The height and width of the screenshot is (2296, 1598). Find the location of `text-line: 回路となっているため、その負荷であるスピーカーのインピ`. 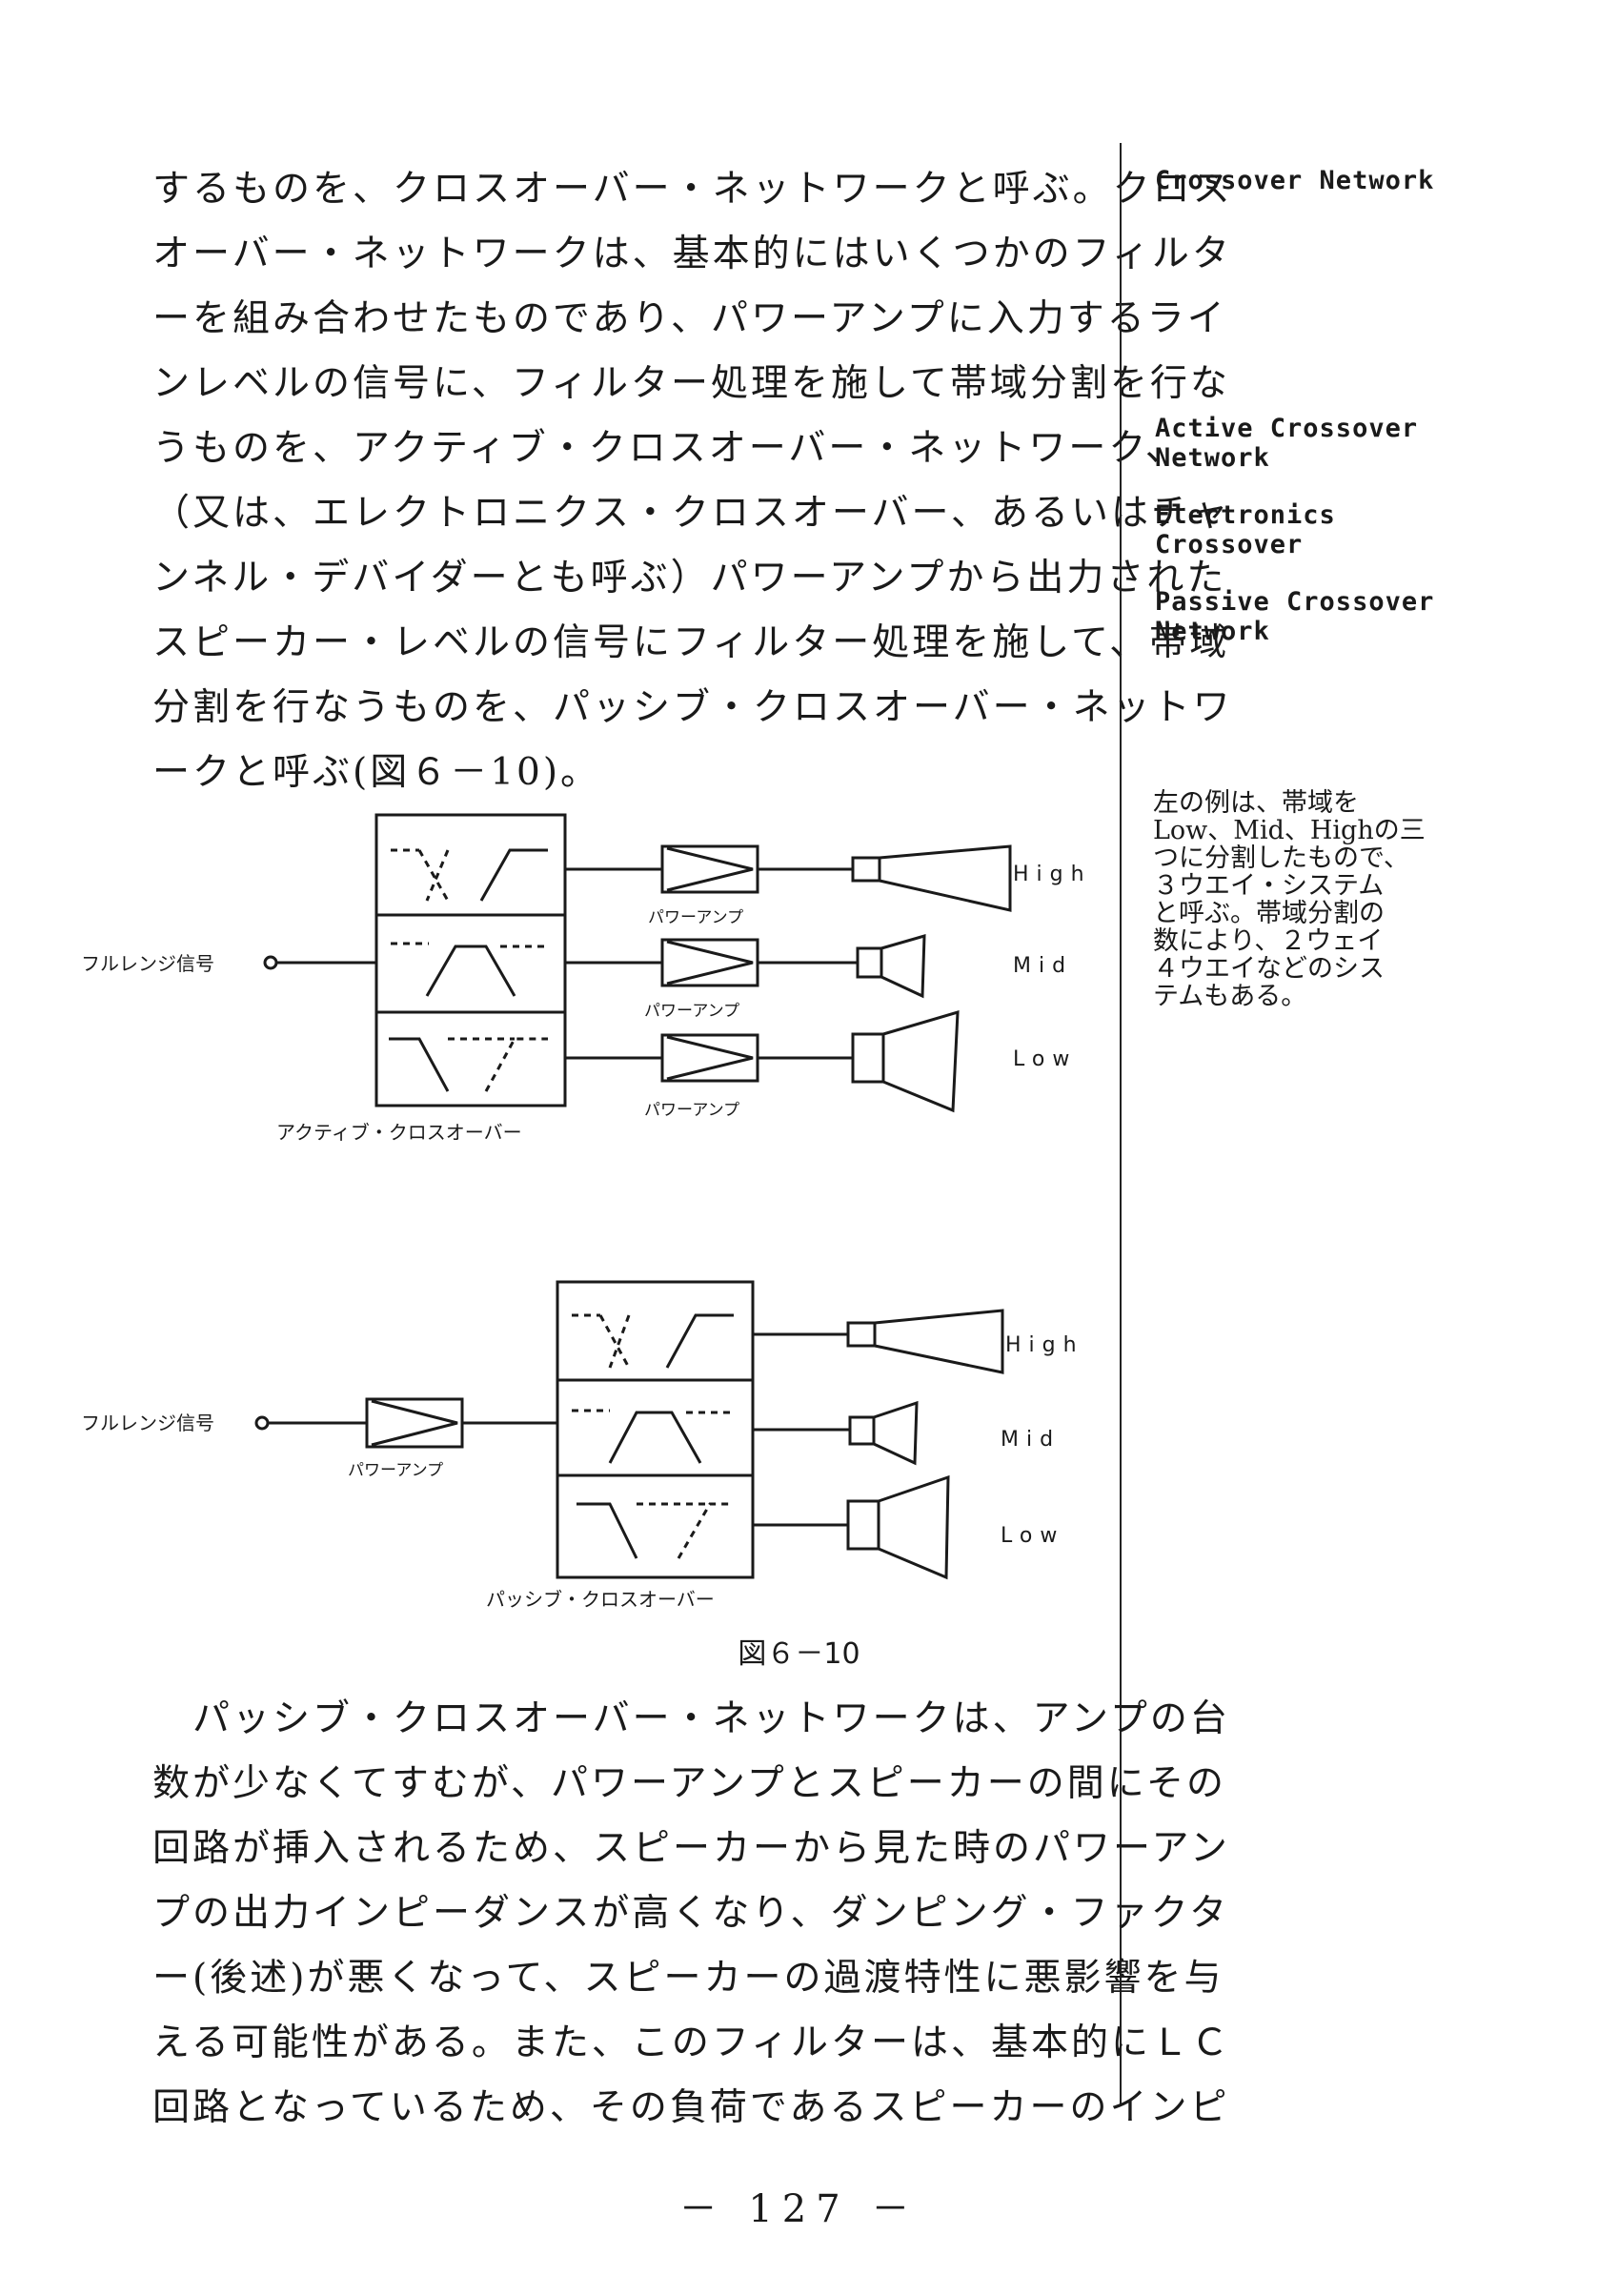

text-line: 回路となっているため、その負荷であるスピーカーのインピ is located at coordinates (691, 2107).